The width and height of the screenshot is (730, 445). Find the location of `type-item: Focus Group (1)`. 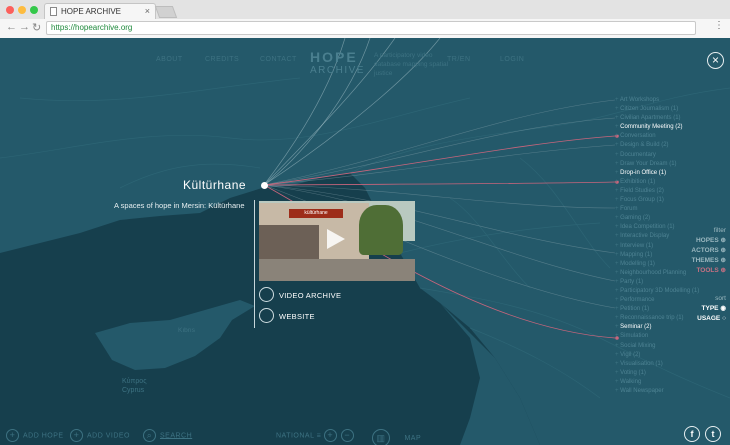

type-item: Focus Group (1) is located at coordinates (657, 200).